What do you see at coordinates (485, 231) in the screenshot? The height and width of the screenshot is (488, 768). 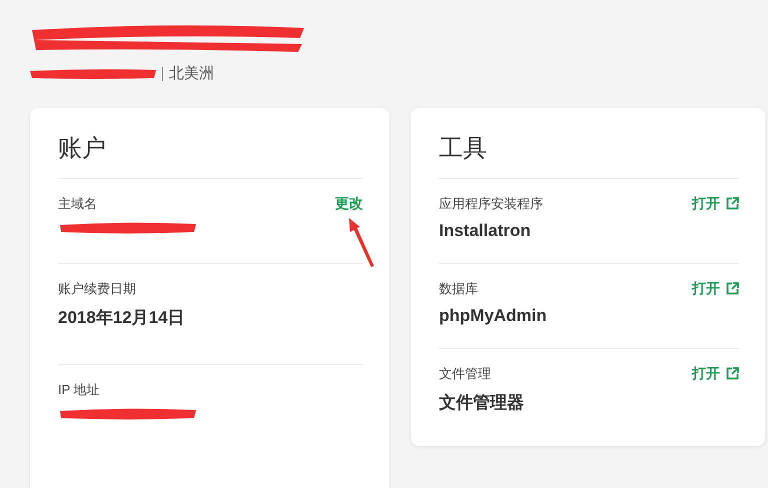 I see `field-value: Installatron` at bounding box center [485, 231].